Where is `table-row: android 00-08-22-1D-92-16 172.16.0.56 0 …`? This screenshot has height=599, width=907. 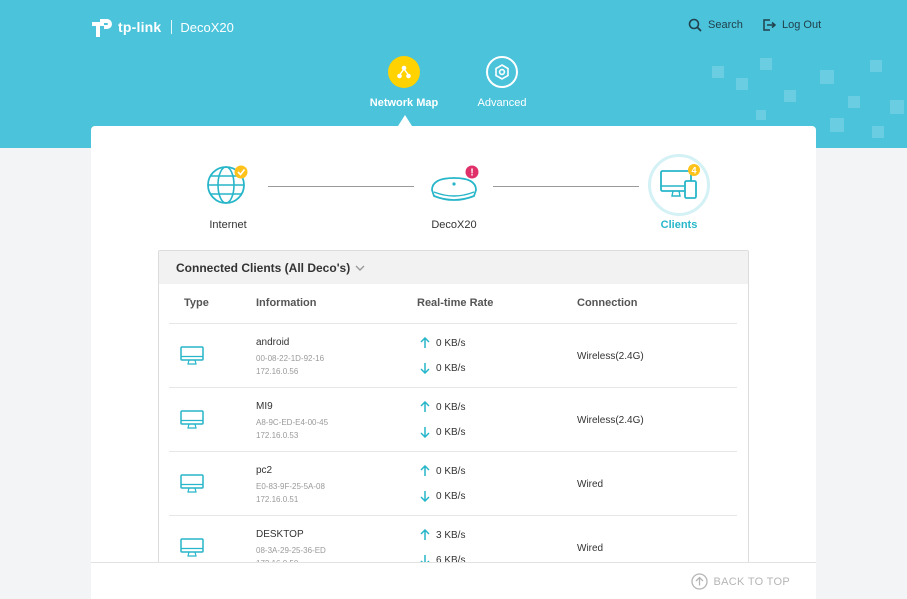 table-row: android 00-08-22-1D-92-16 172.16.0.56 0 … is located at coordinates (454, 356).